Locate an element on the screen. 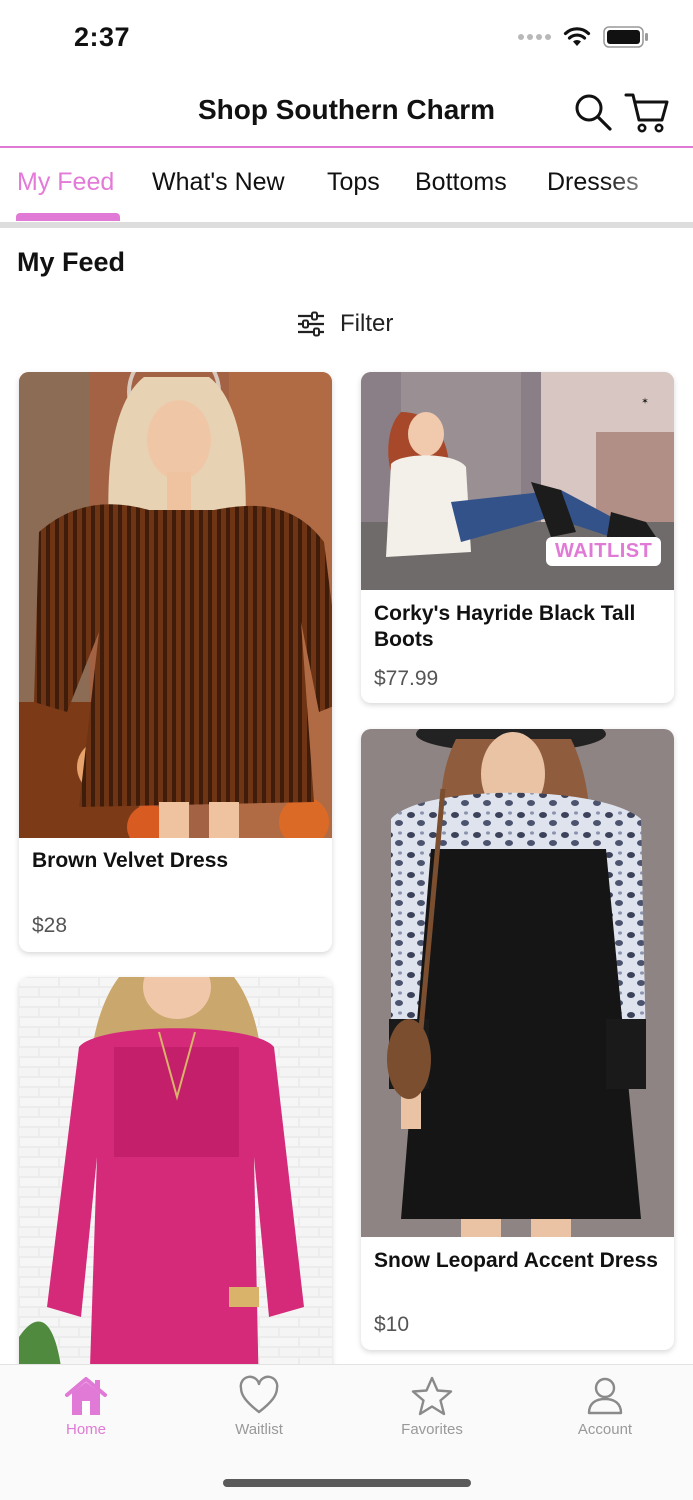 The image size is (693, 1500). tab-whats-new: What's New is located at coordinates (218, 182).